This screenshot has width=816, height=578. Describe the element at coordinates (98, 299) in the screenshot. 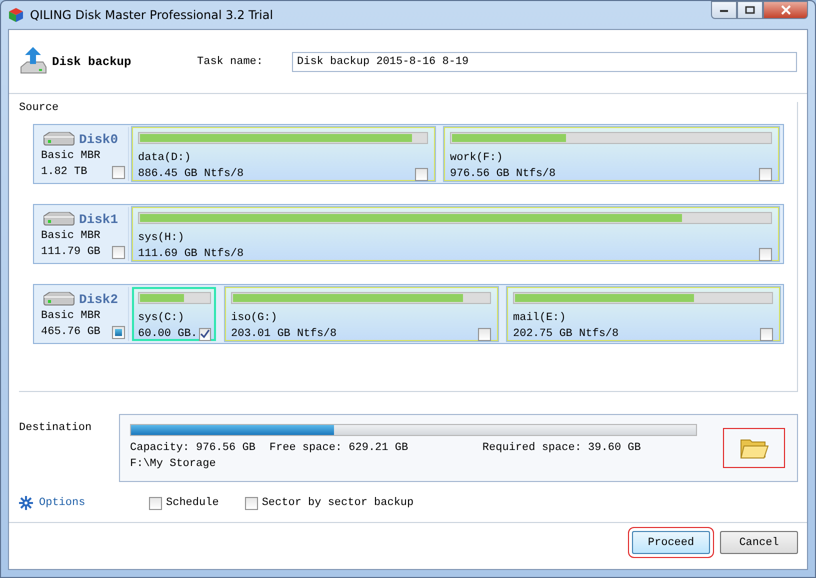

I see `disk-name: Disk2` at that location.